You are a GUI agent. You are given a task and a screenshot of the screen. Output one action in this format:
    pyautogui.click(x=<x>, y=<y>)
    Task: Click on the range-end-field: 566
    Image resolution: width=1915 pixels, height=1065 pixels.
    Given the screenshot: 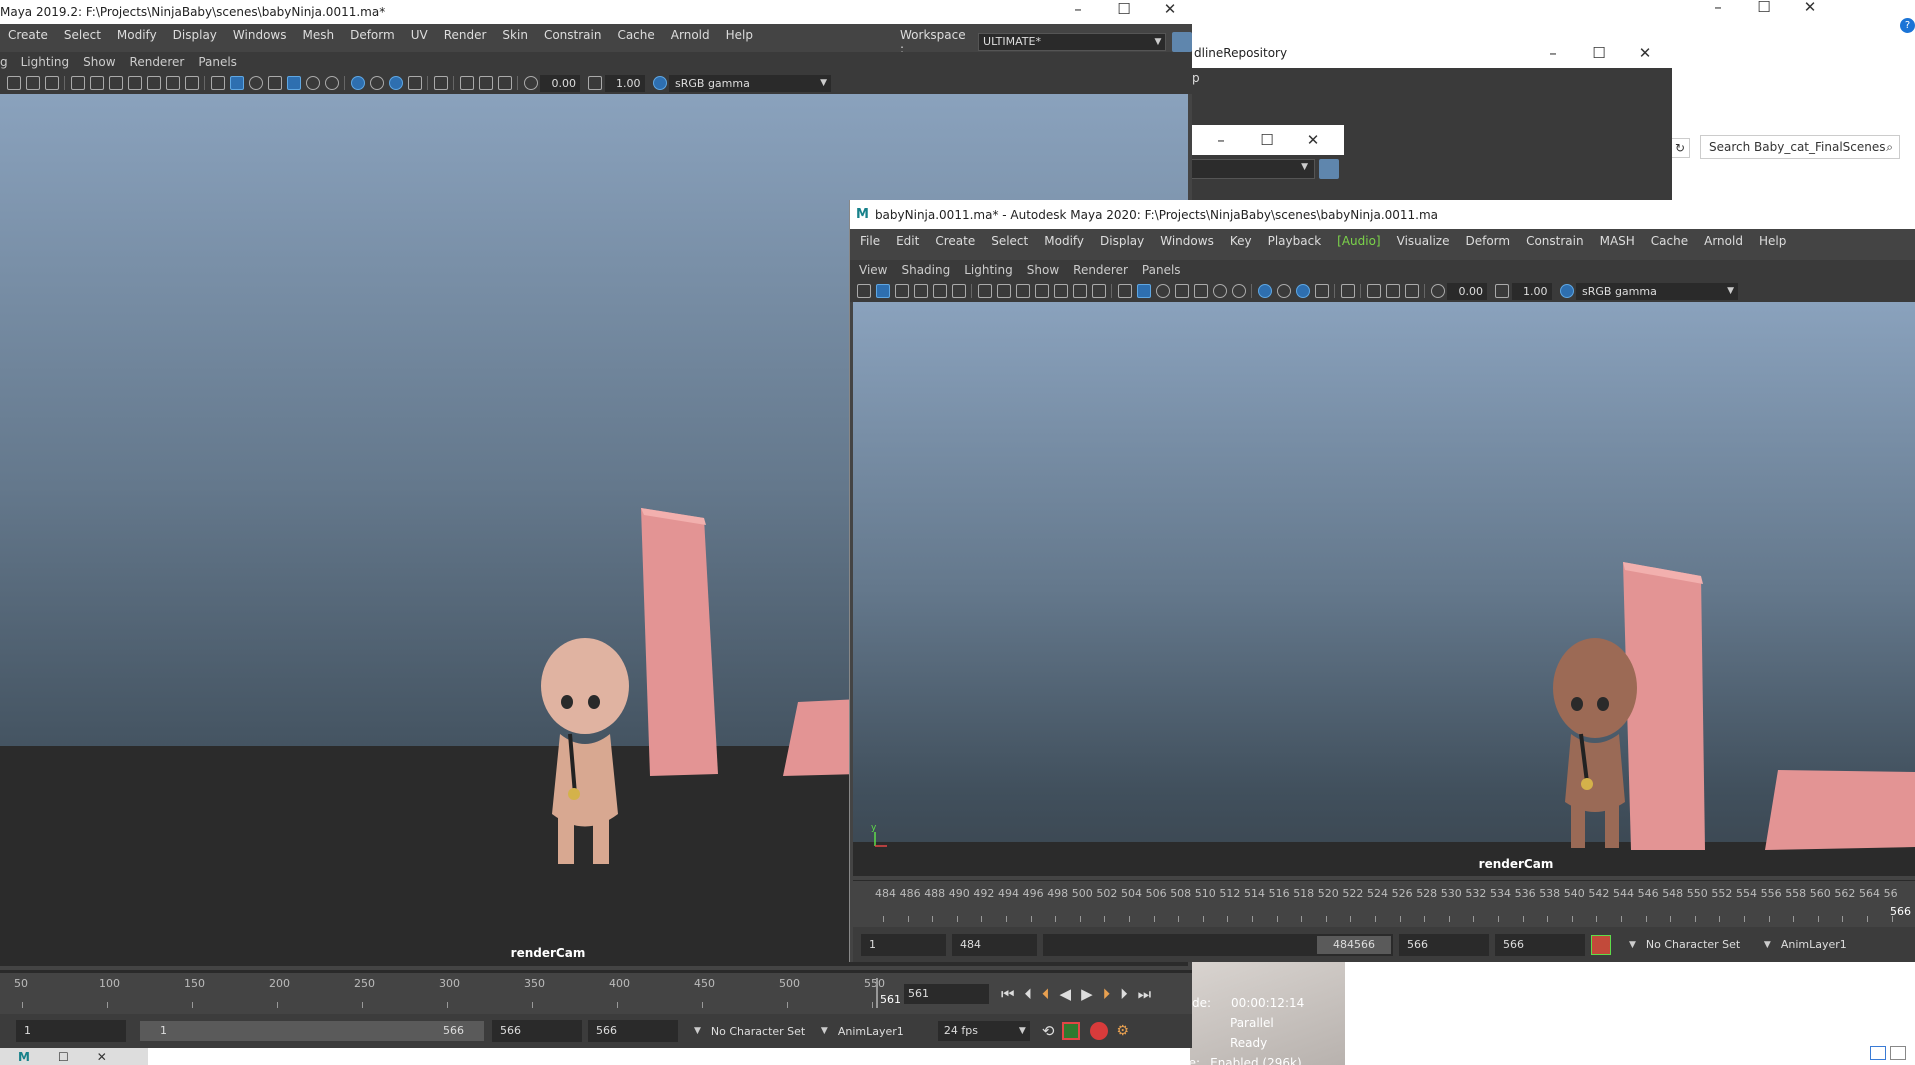 What is the action you would take?
    pyautogui.click(x=1540, y=944)
    